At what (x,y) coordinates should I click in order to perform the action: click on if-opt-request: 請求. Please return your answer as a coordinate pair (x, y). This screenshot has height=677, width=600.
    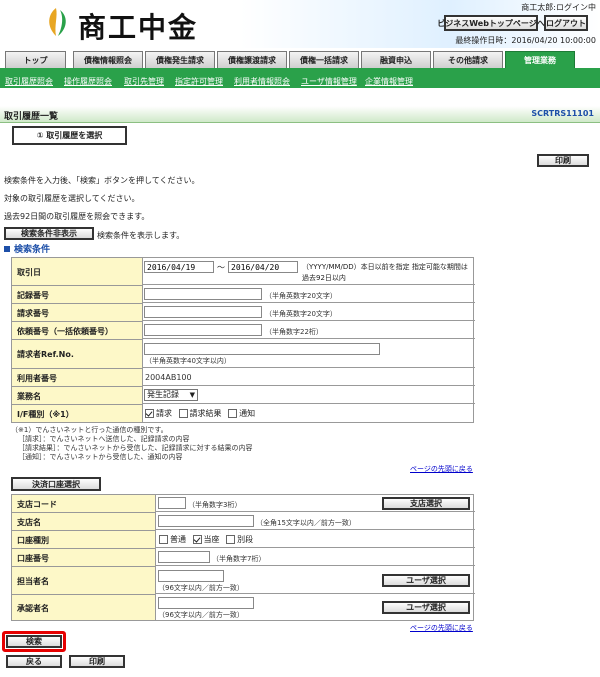
    Looking at the image, I should click on (158, 413).